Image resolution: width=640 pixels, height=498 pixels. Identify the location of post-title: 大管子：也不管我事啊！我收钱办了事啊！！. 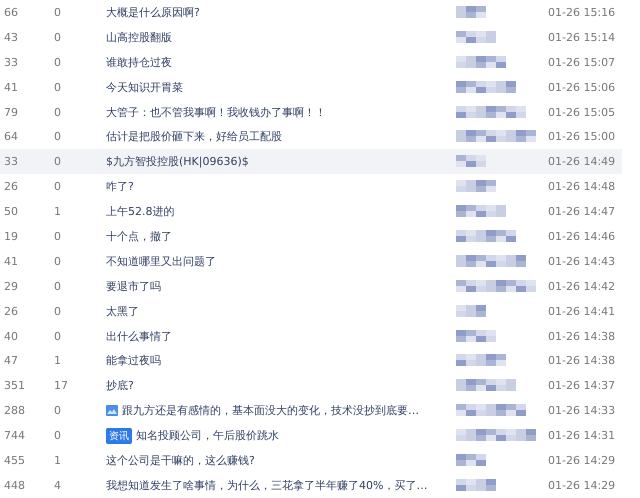
(216, 112).